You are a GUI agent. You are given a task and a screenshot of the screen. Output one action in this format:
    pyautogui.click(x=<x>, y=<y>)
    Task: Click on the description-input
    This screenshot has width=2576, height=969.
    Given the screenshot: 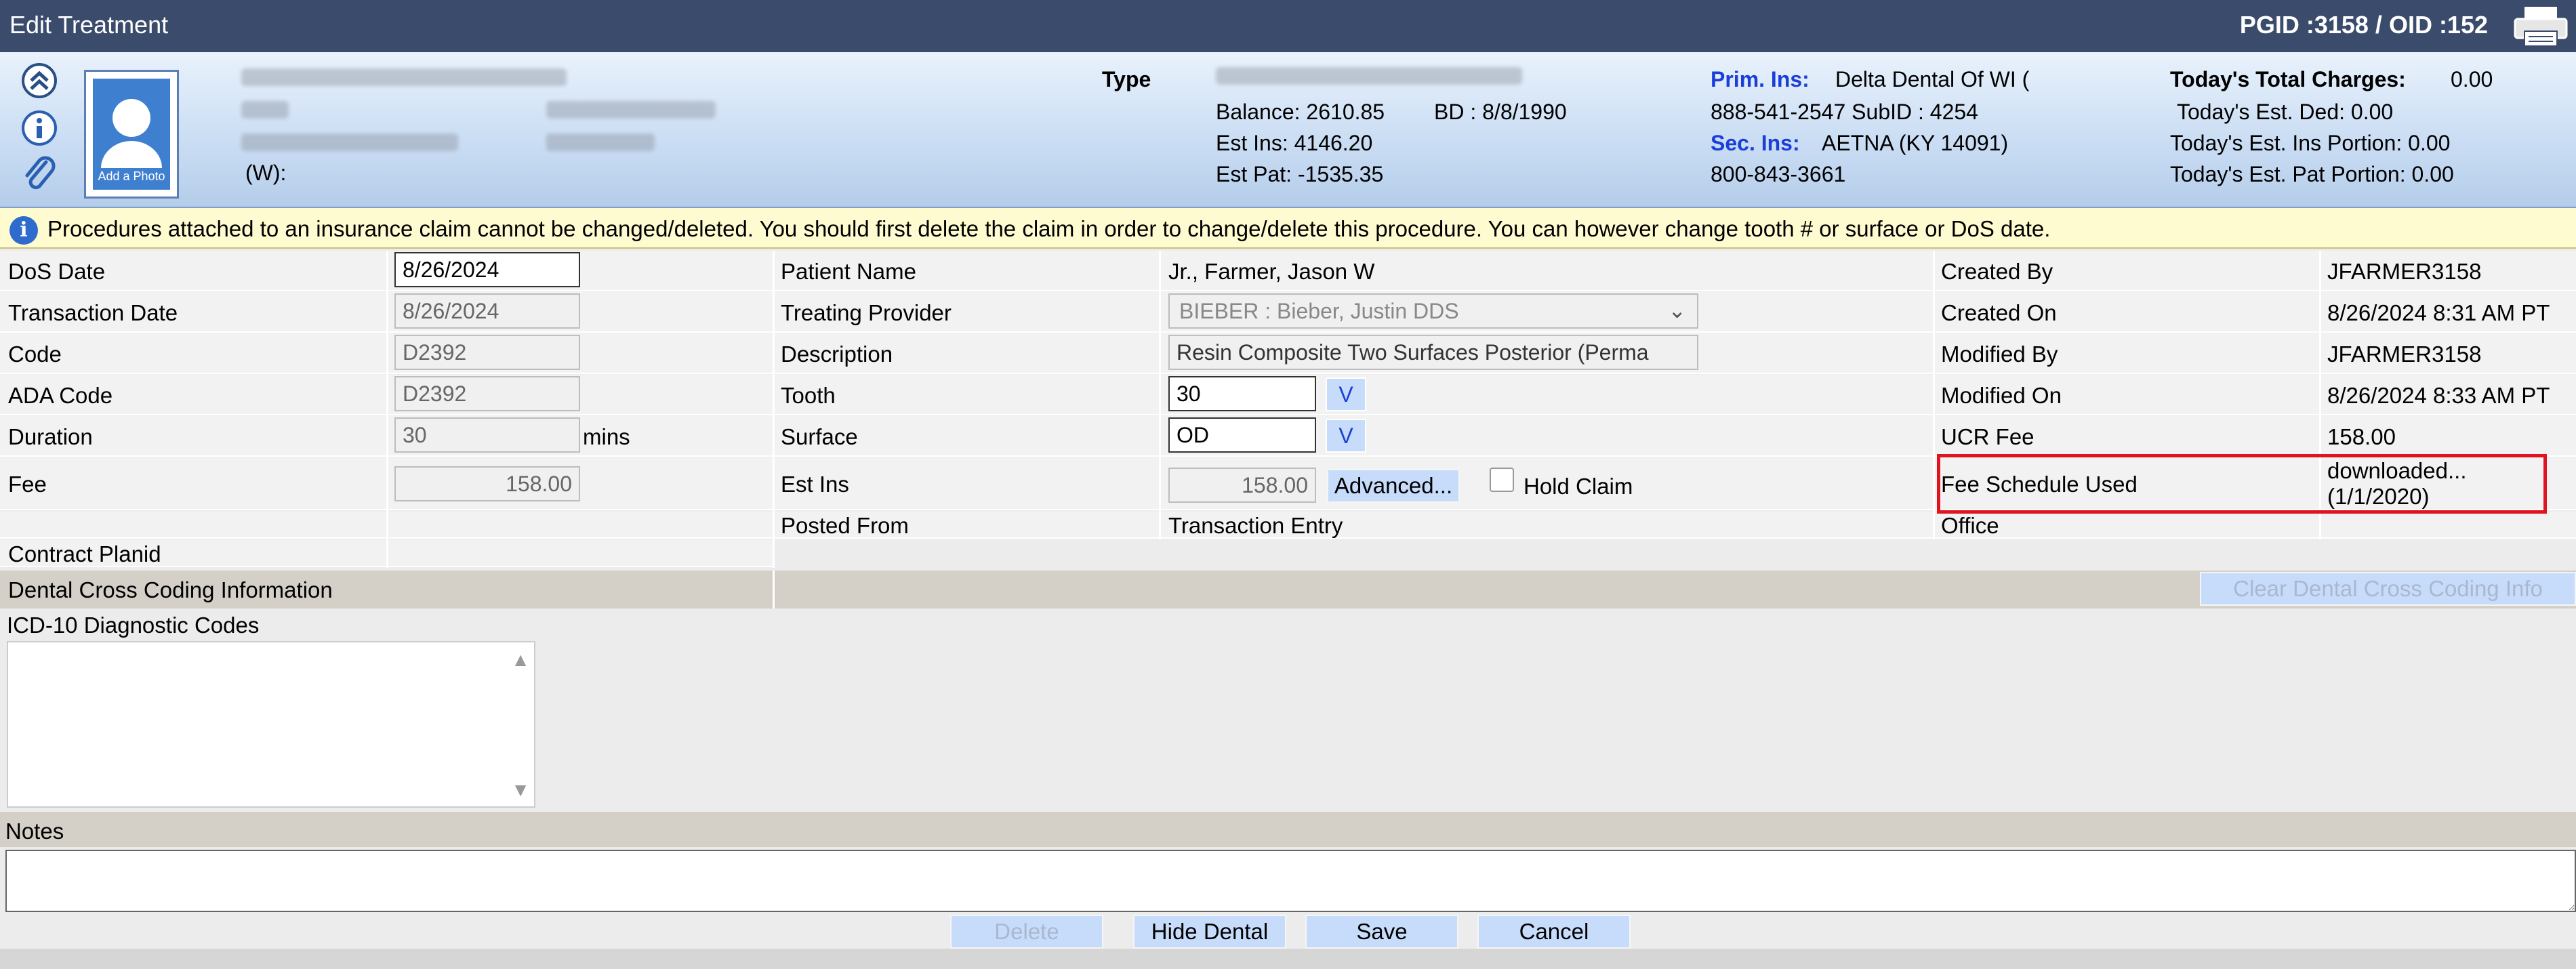 What is the action you would take?
    pyautogui.click(x=1433, y=352)
    